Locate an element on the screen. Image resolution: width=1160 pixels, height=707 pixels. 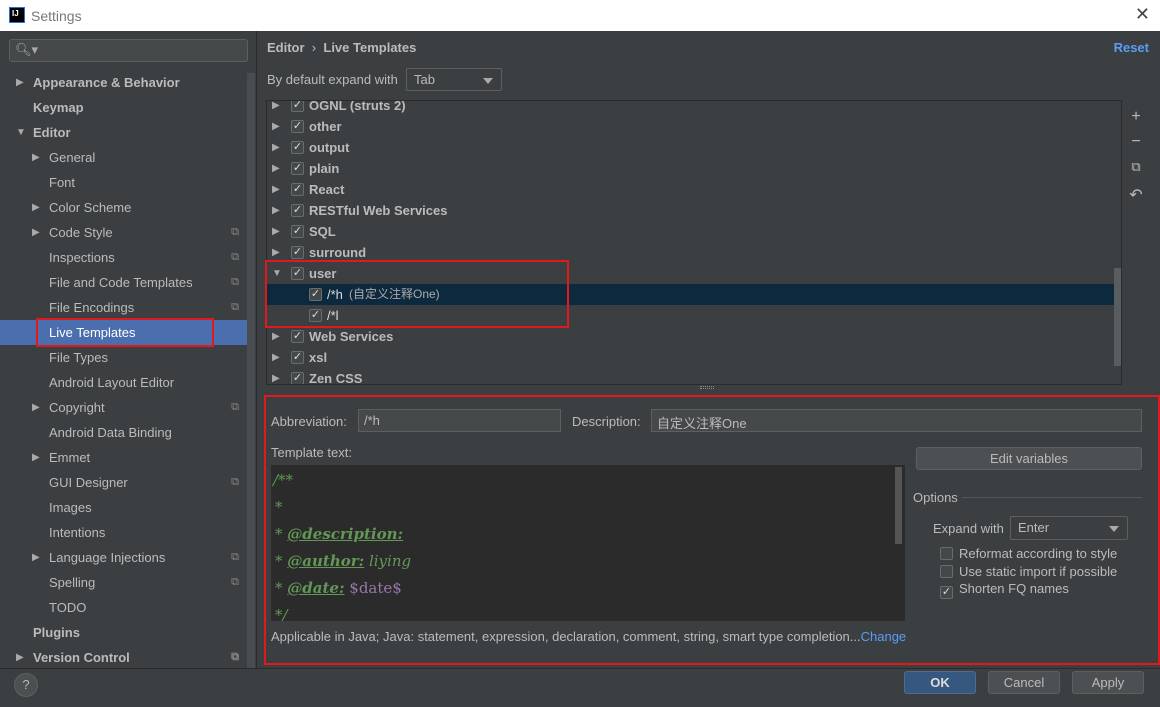
sidebar-item: ▶ Emmet is located at coordinates (123, 457).